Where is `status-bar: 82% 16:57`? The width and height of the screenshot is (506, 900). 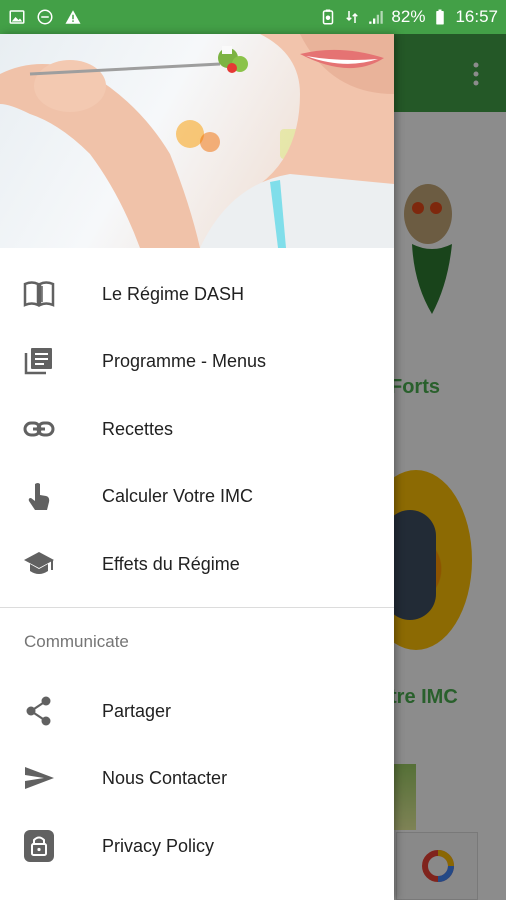 status-bar: 82% 16:57 is located at coordinates (253, 17).